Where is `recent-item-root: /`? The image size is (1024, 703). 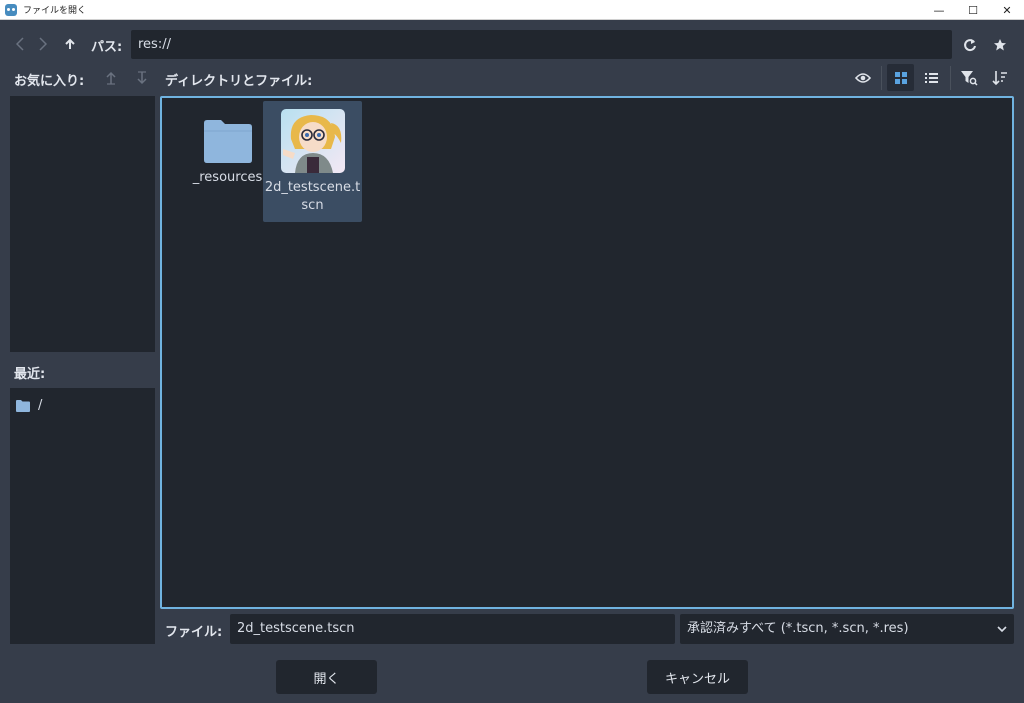
recent-item-root: / is located at coordinates (29, 405).